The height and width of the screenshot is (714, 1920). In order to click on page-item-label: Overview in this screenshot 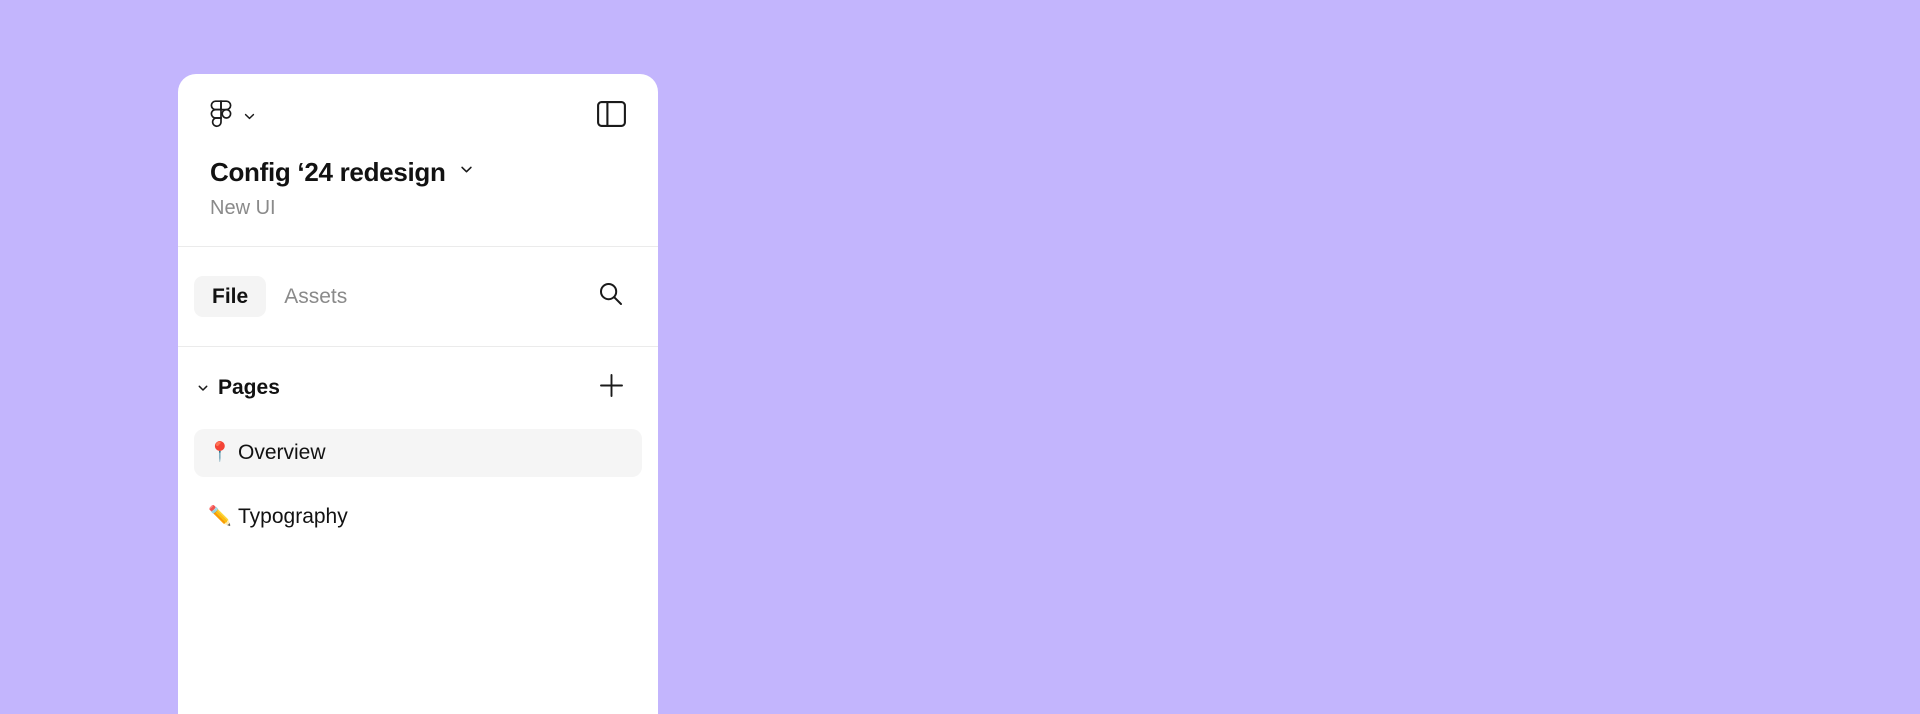, I will do `click(282, 453)`.